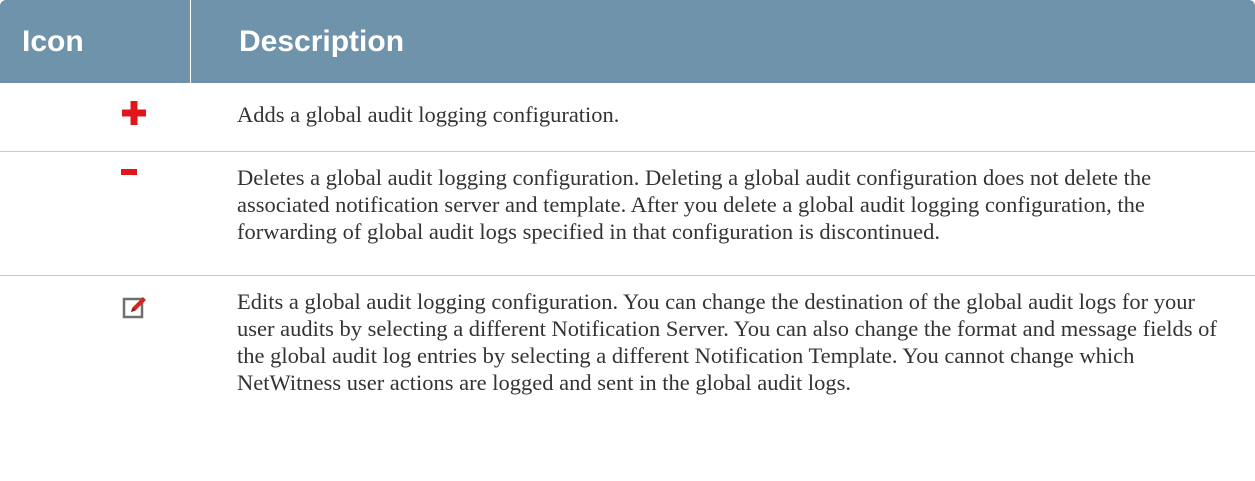  What do you see at coordinates (722, 41) in the screenshot?
I see `header-description: Description` at bounding box center [722, 41].